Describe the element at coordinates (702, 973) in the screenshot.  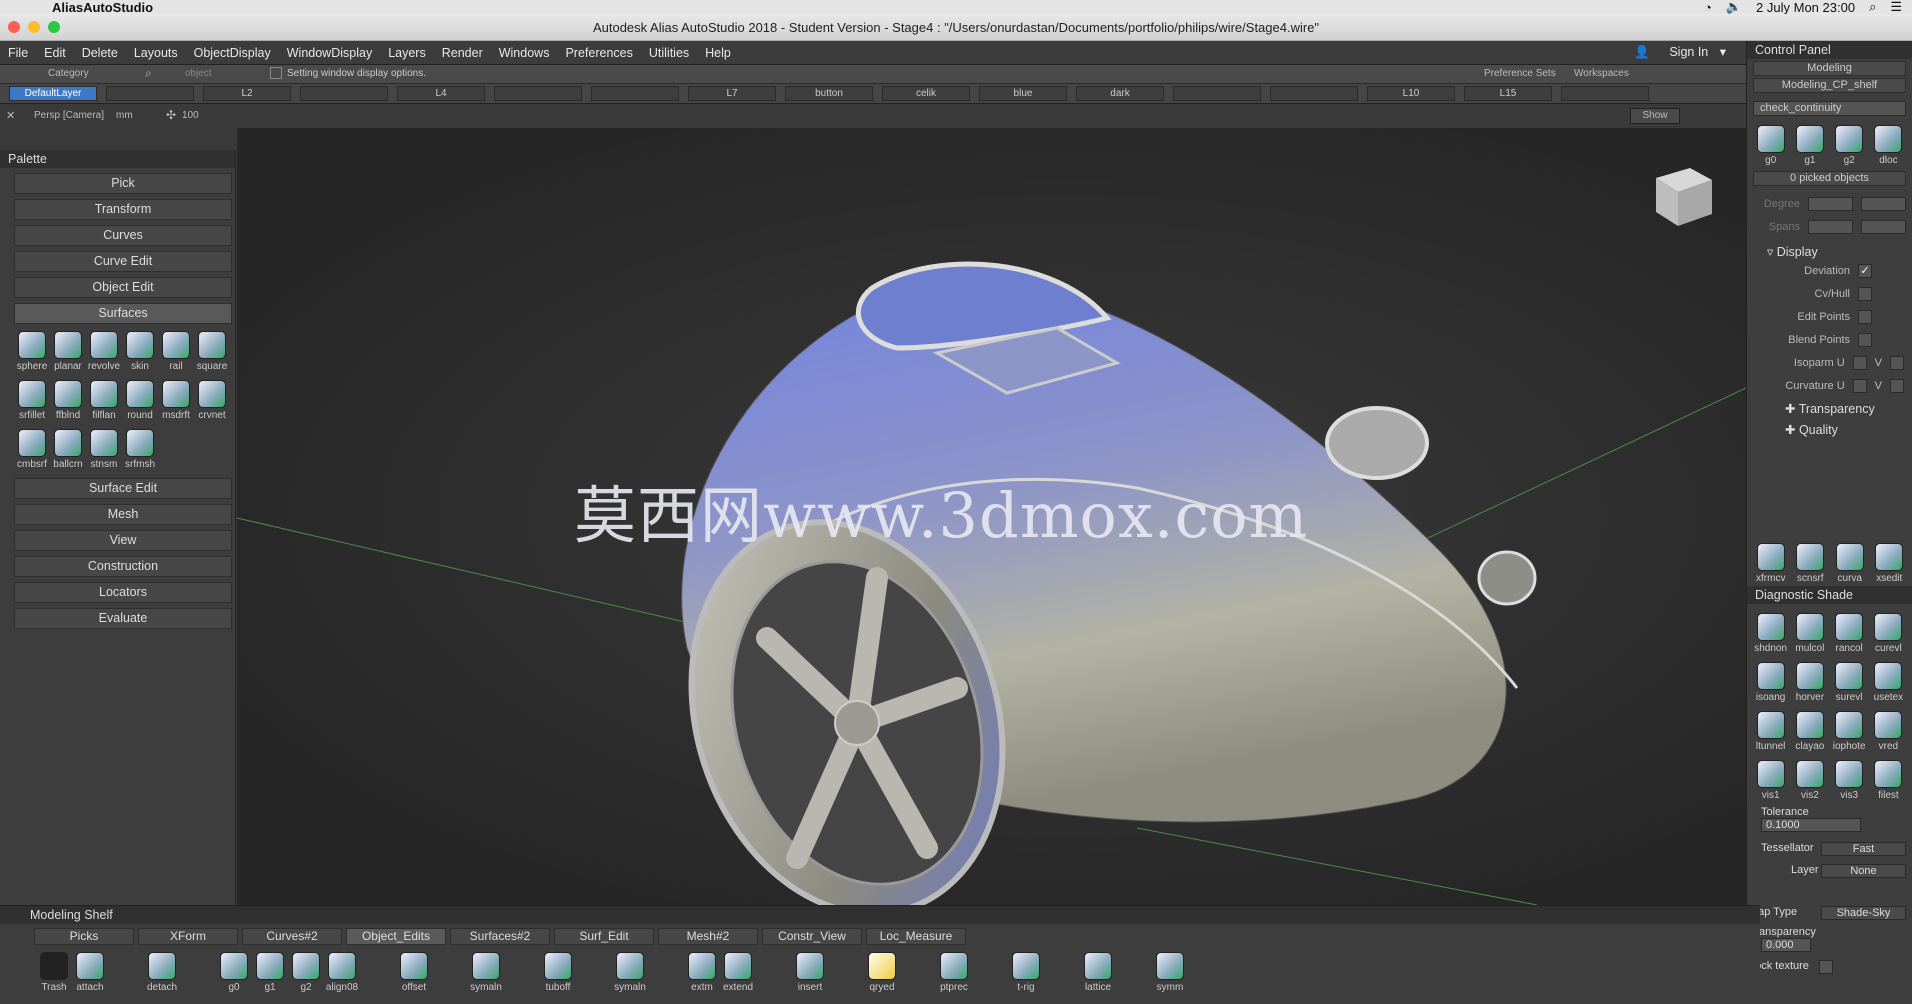
I see `shelf-extm: extm` at that location.